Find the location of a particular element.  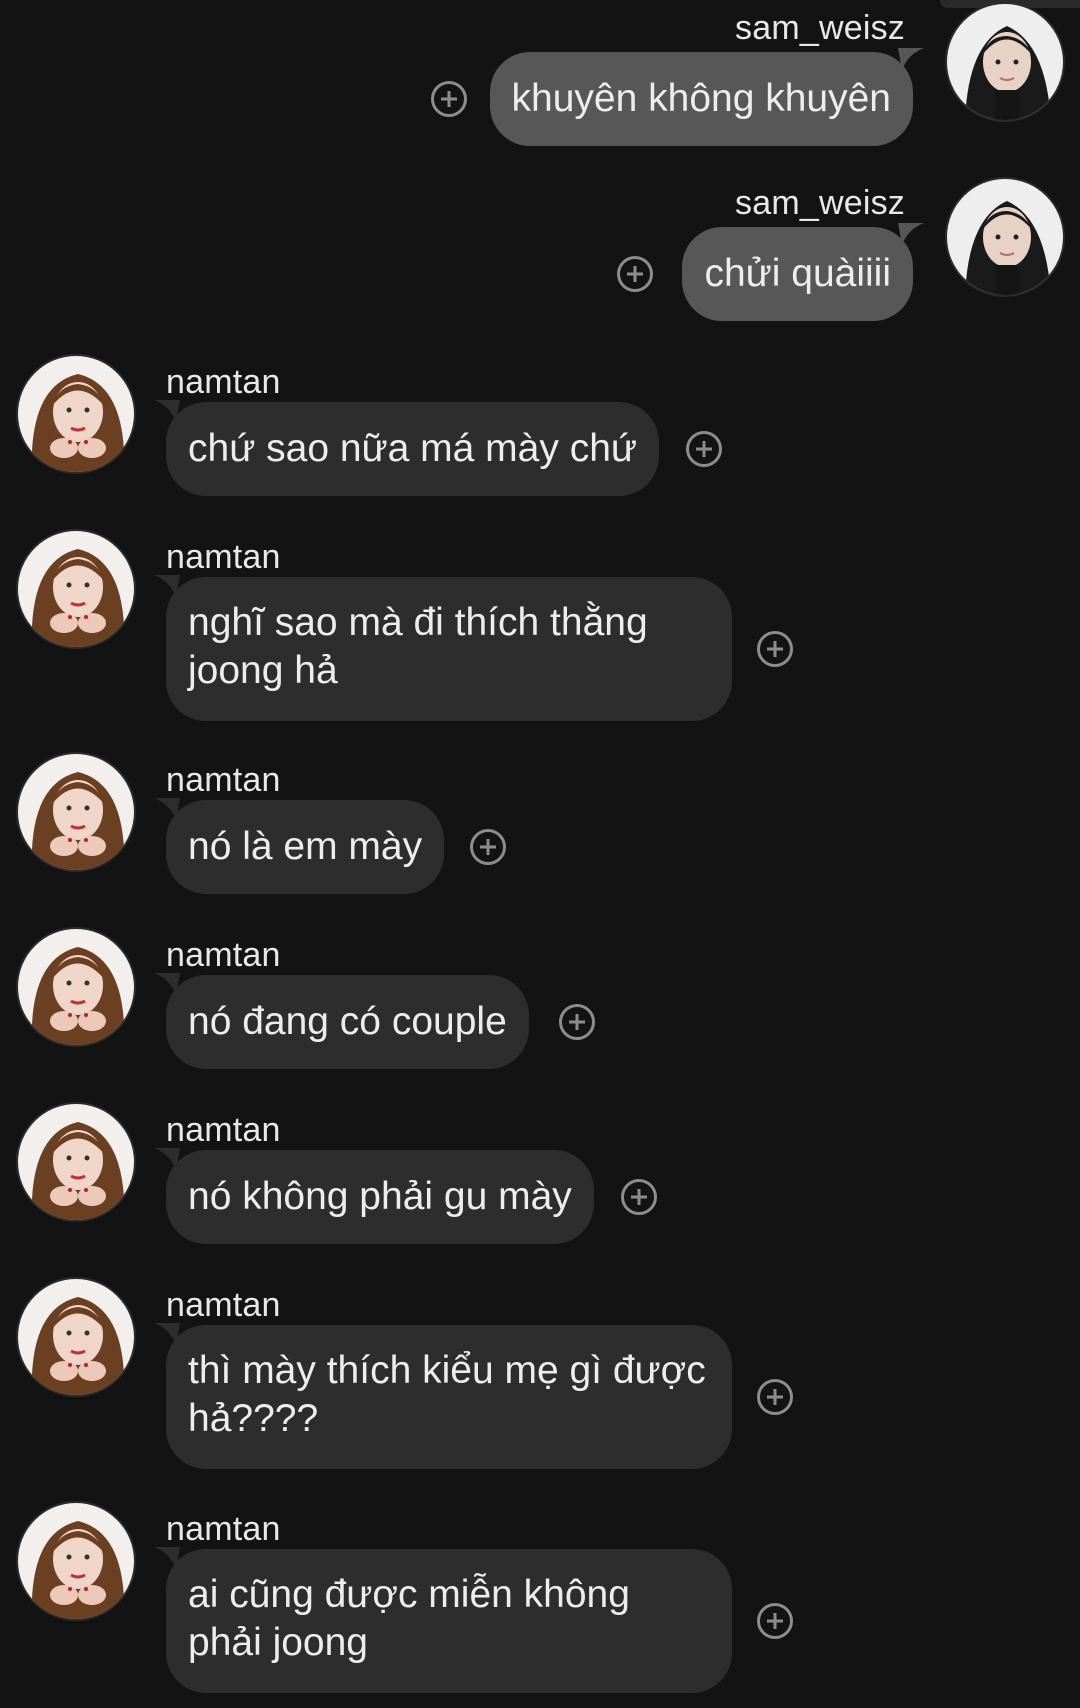

message-bubble: nó đang có couple is located at coordinates (347, 1022).